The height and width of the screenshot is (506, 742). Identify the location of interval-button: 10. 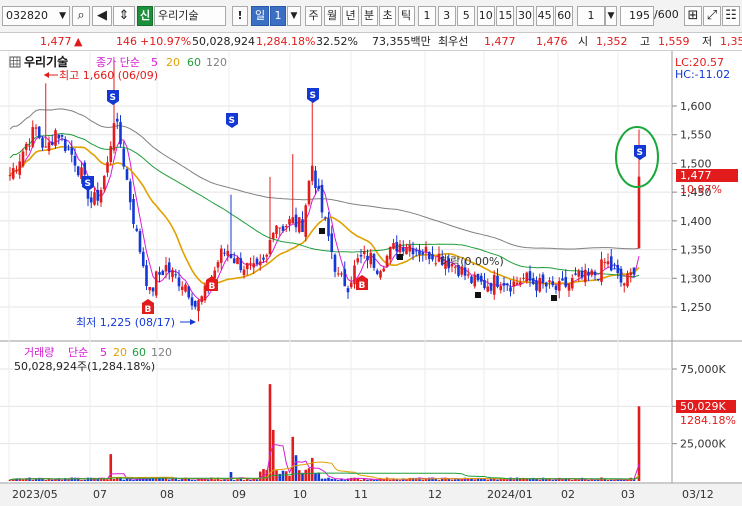
(485, 16).